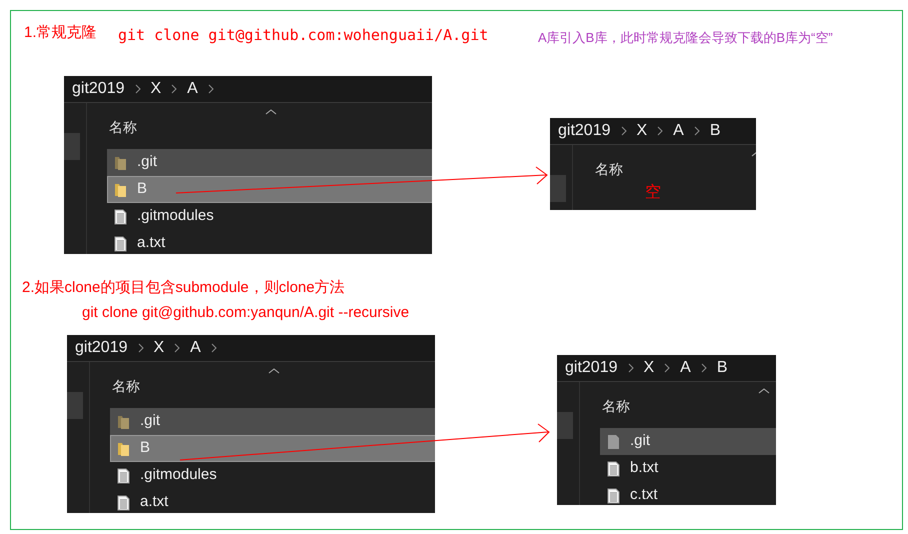 Image resolution: width=908 pixels, height=534 pixels. What do you see at coordinates (183, 288) in the screenshot?
I see `step-heading: 2.如果clone的项目包含submodule，则clone方法` at bounding box center [183, 288].